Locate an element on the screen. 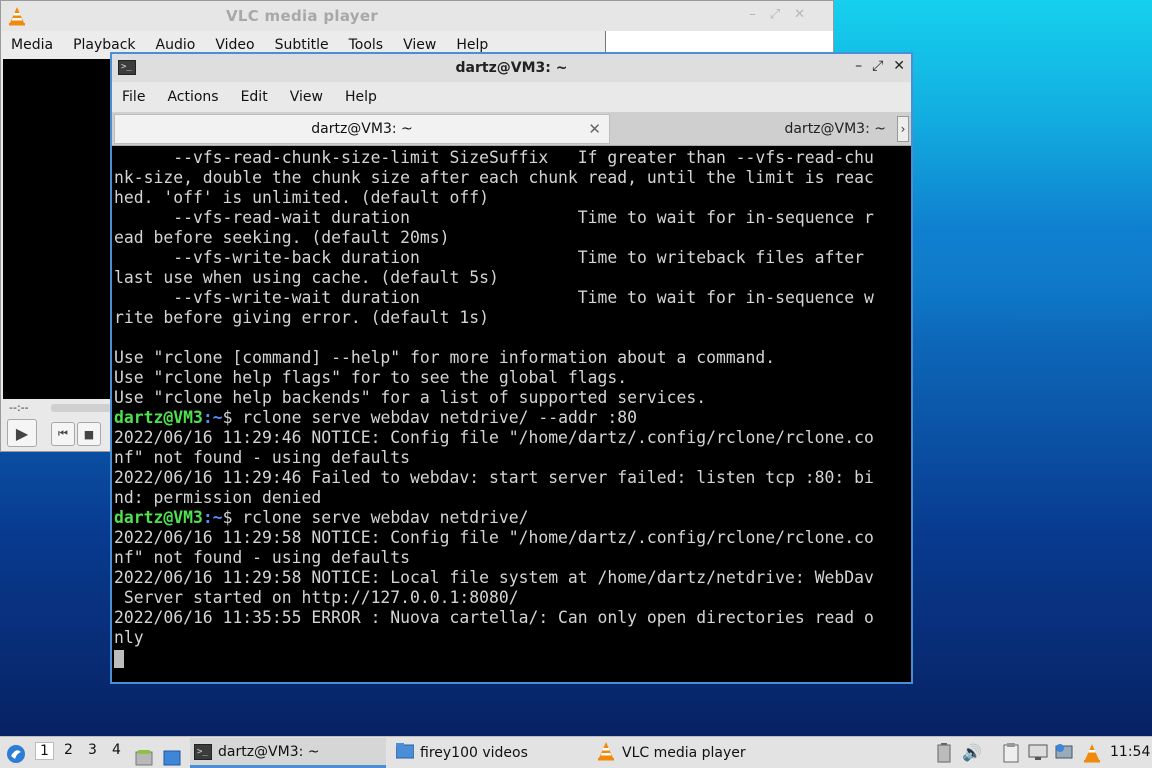  play-button: ▶ is located at coordinates (22, 433).